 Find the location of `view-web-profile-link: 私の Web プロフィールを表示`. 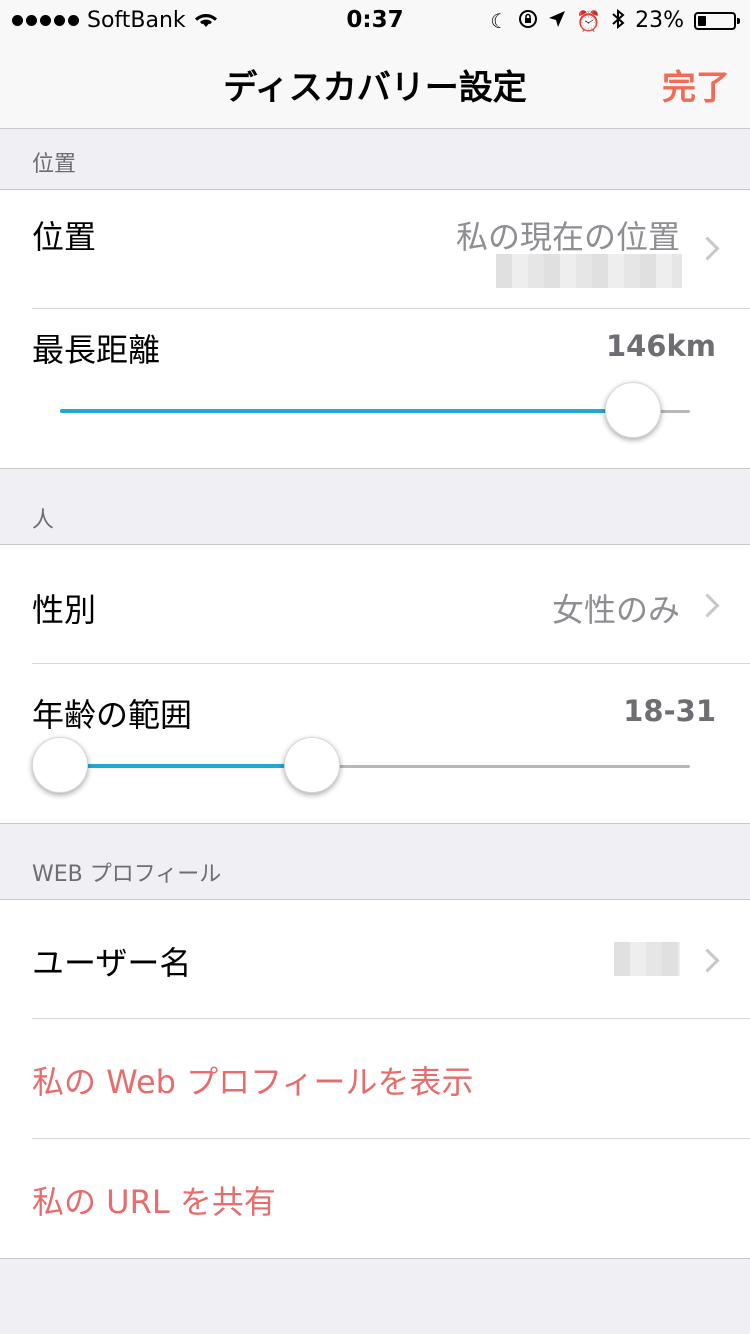

view-web-profile-link: 私の Web プロフィールを表示 is located at coordinates (252, 1080).